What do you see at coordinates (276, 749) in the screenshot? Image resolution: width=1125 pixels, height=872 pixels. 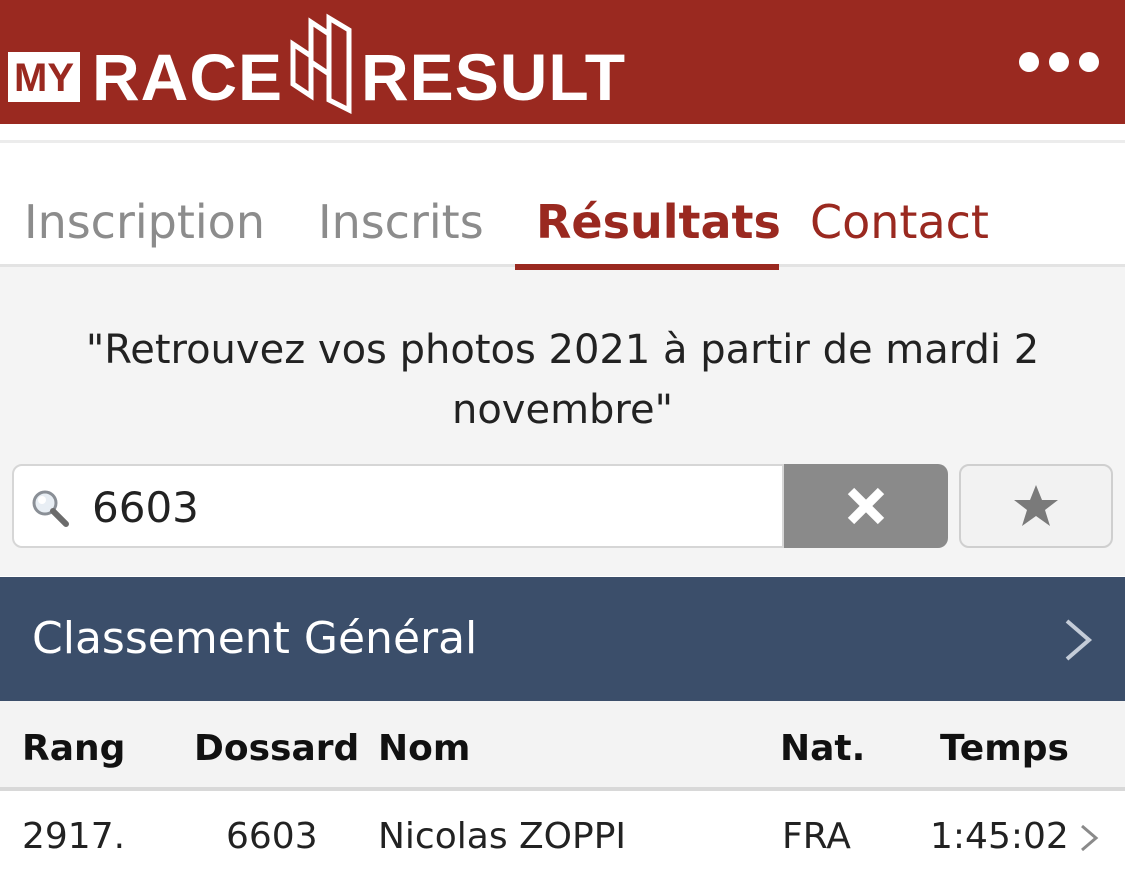 I see `column-header-dossard: Dossard` at bounding box center [276, 749].